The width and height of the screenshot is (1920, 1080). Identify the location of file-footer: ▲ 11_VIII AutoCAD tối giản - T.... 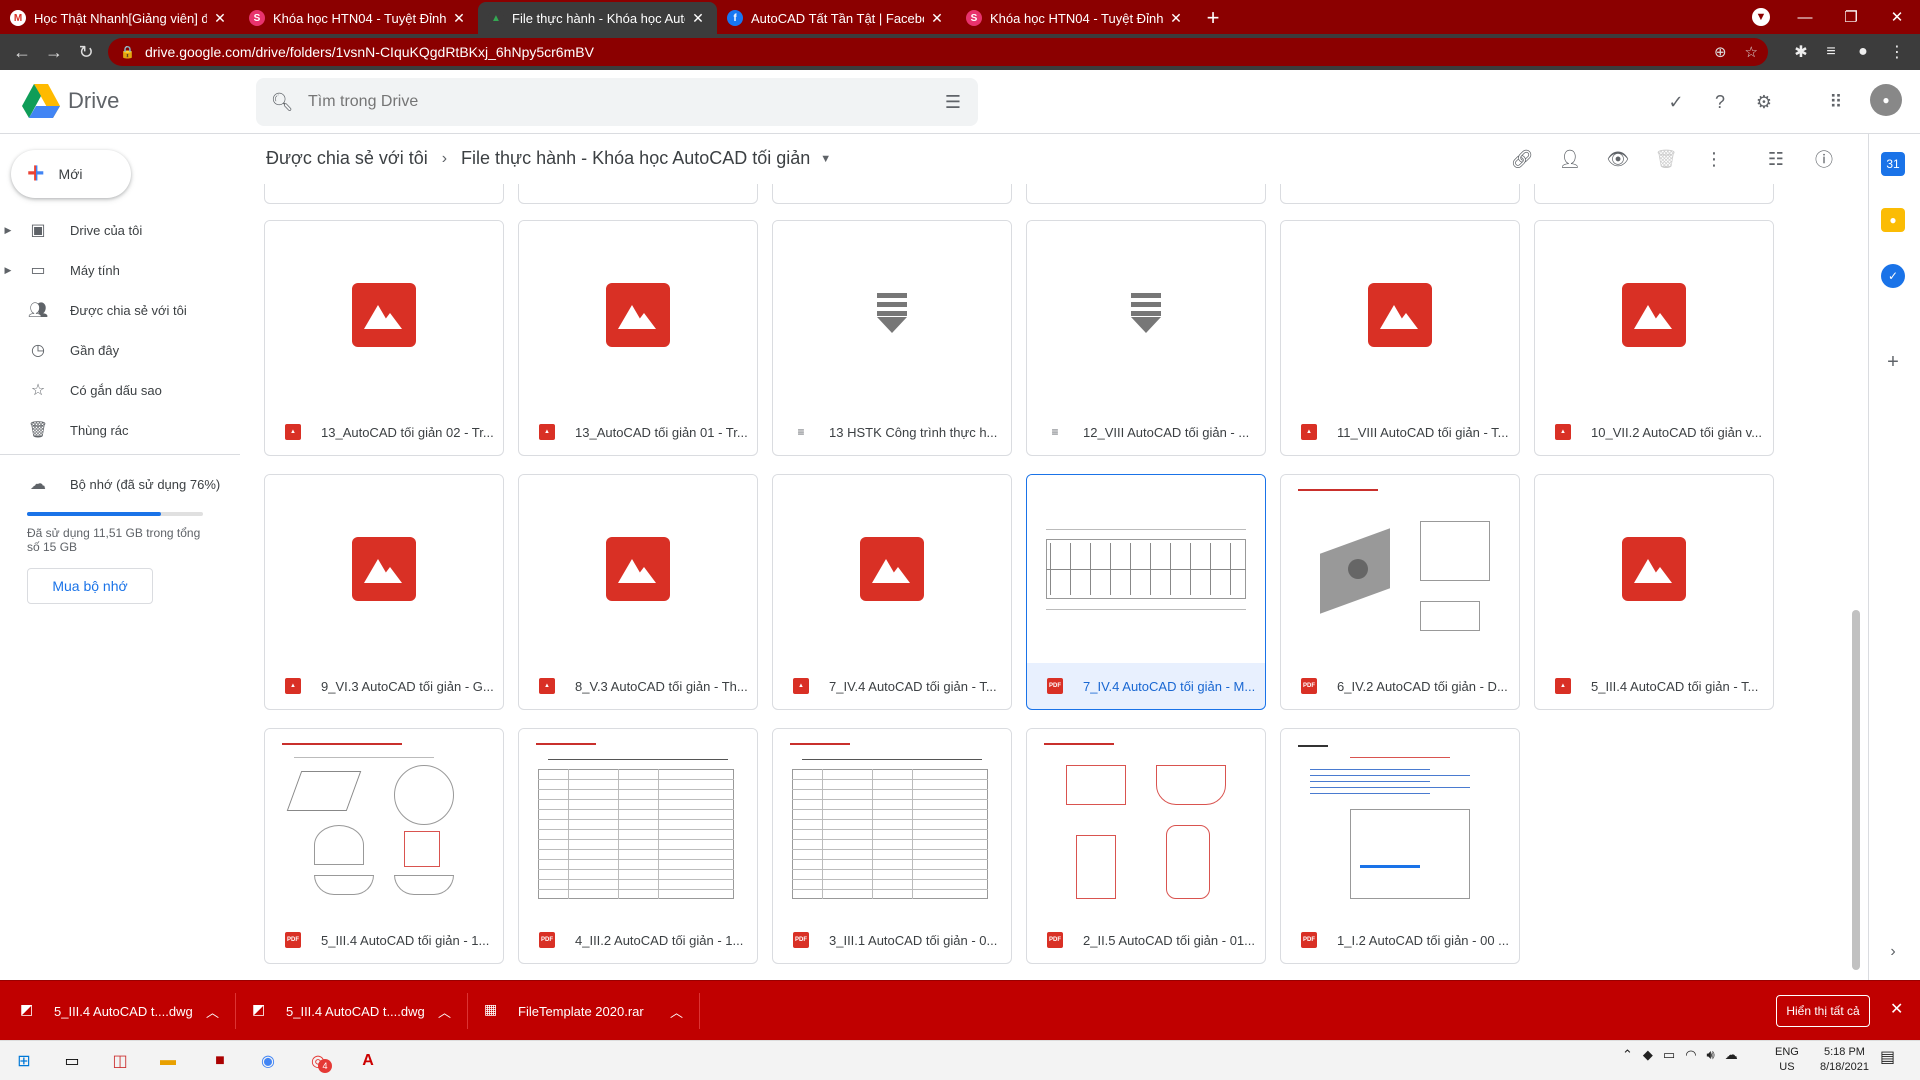
(1400, 432).